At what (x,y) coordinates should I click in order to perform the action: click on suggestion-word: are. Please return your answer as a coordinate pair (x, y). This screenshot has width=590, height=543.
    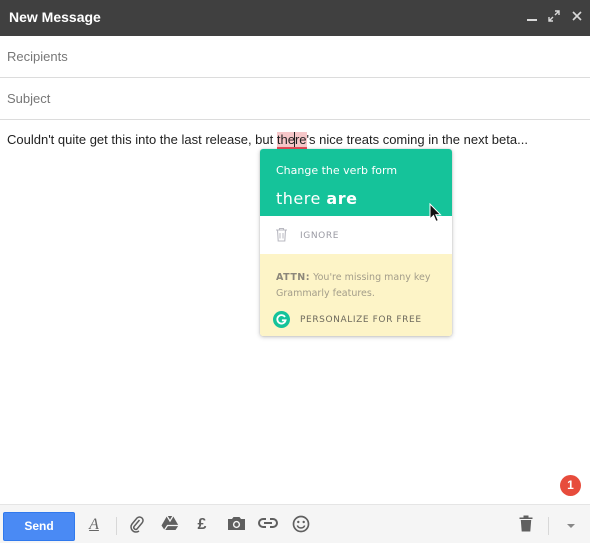
    Looking at the image, I should click on (342, 198).